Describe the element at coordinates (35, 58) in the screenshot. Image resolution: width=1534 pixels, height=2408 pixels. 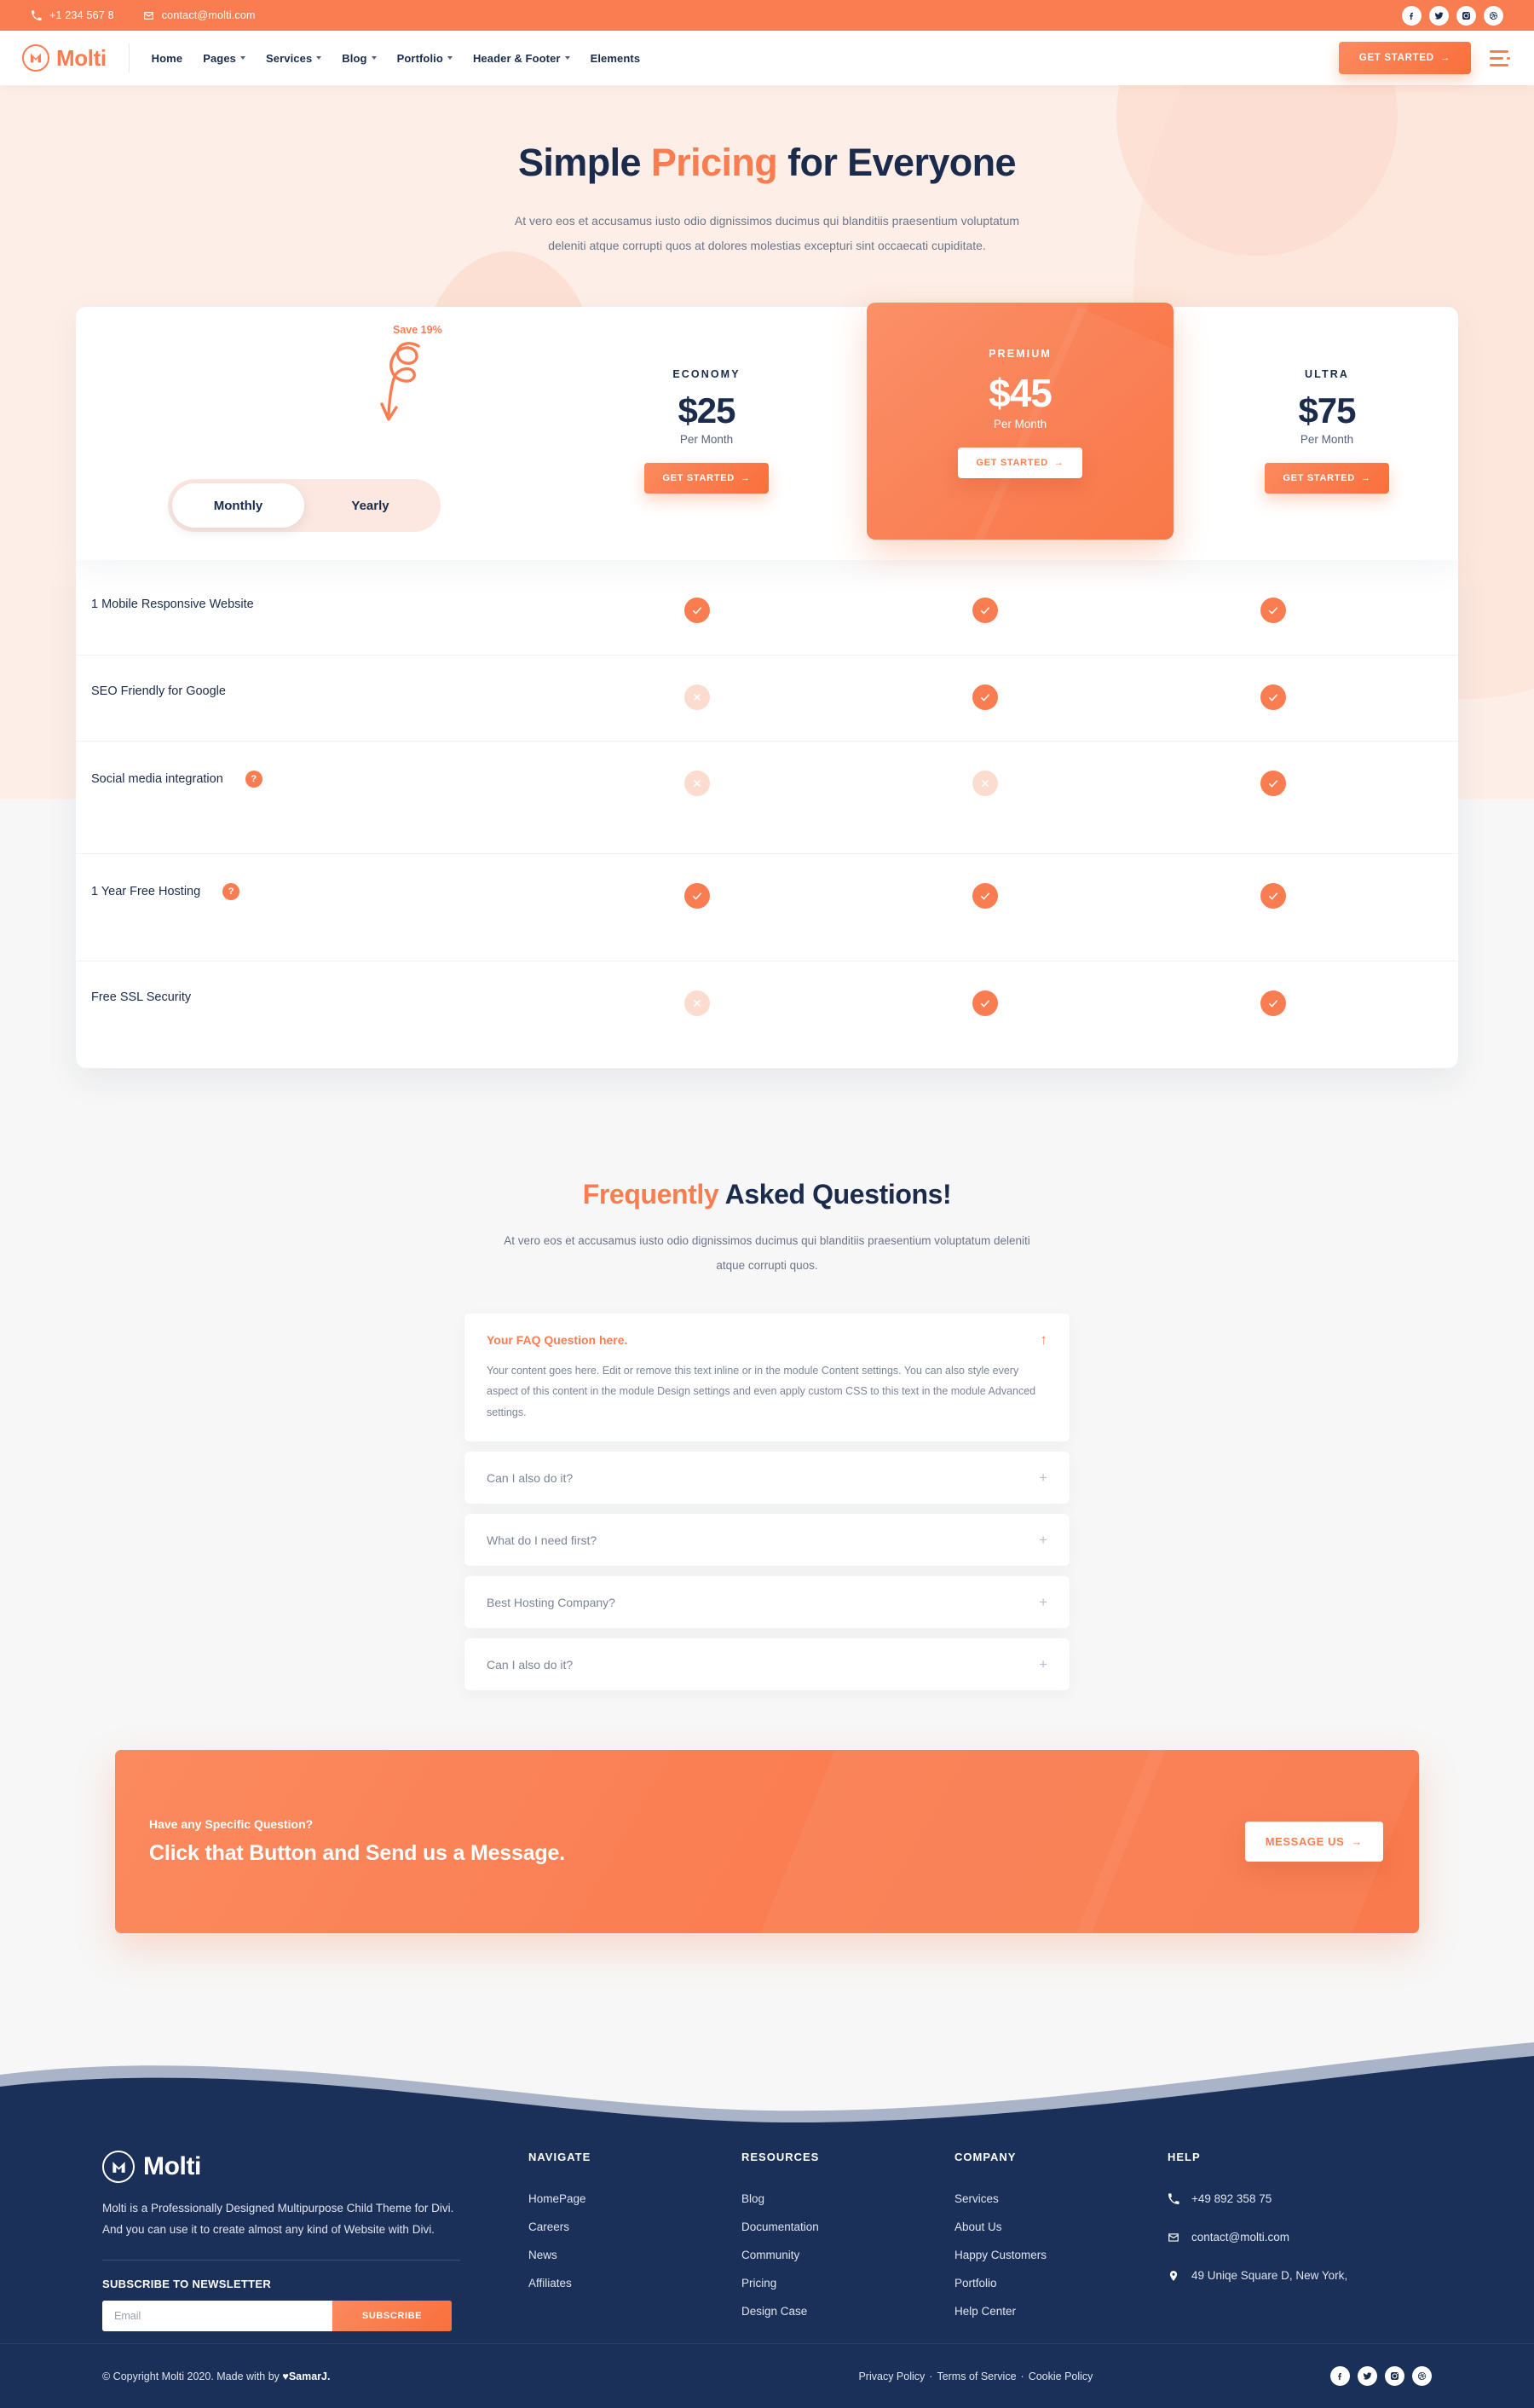
I see `molti-logo-icon` at that location.